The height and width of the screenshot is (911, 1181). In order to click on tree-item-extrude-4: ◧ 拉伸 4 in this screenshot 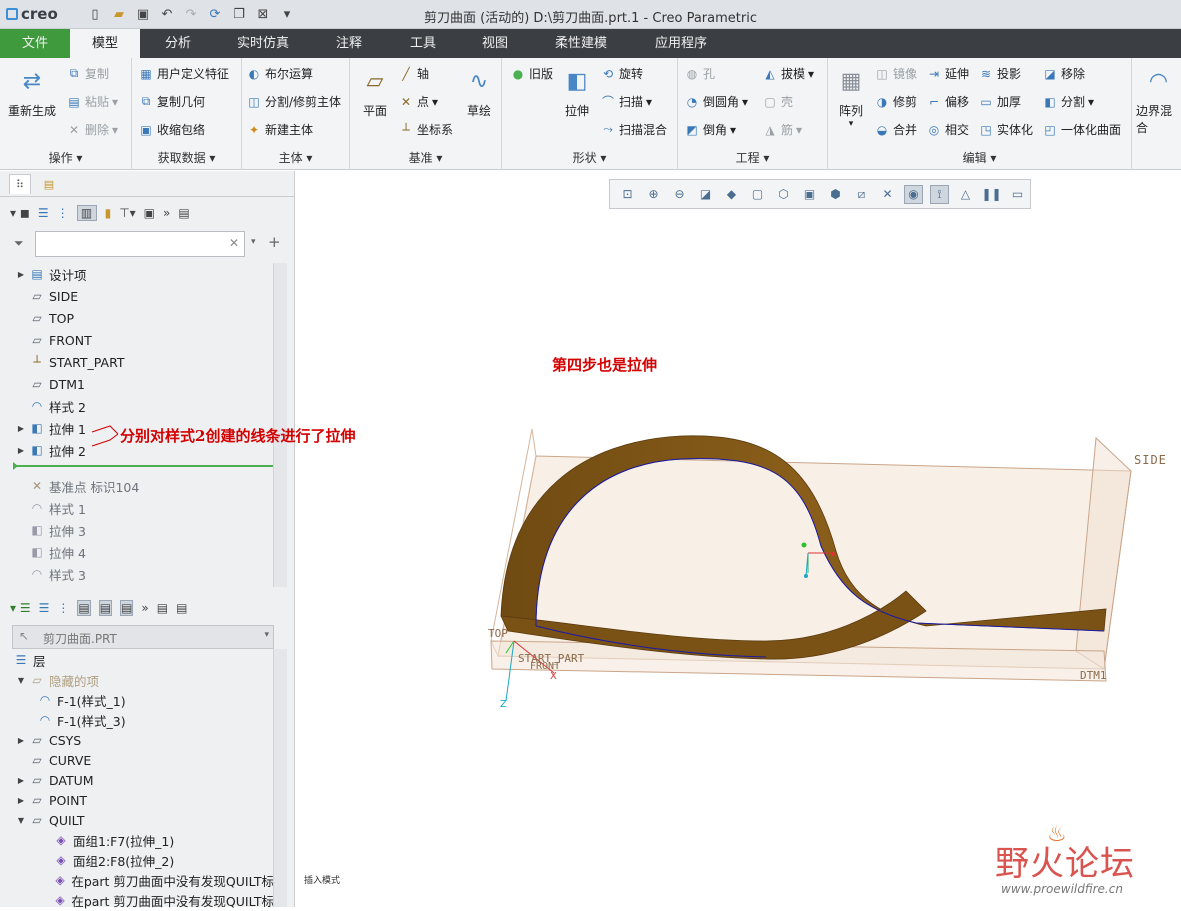, I will do `click(50, 552)`.